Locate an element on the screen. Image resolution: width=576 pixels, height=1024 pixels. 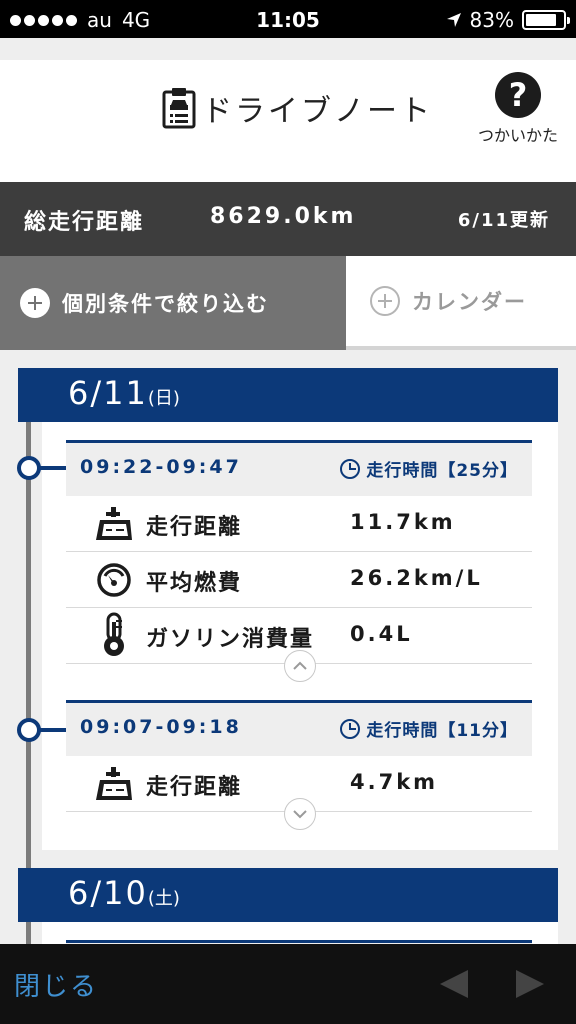
location-arrow-icon is located at coordinates (453, 20).